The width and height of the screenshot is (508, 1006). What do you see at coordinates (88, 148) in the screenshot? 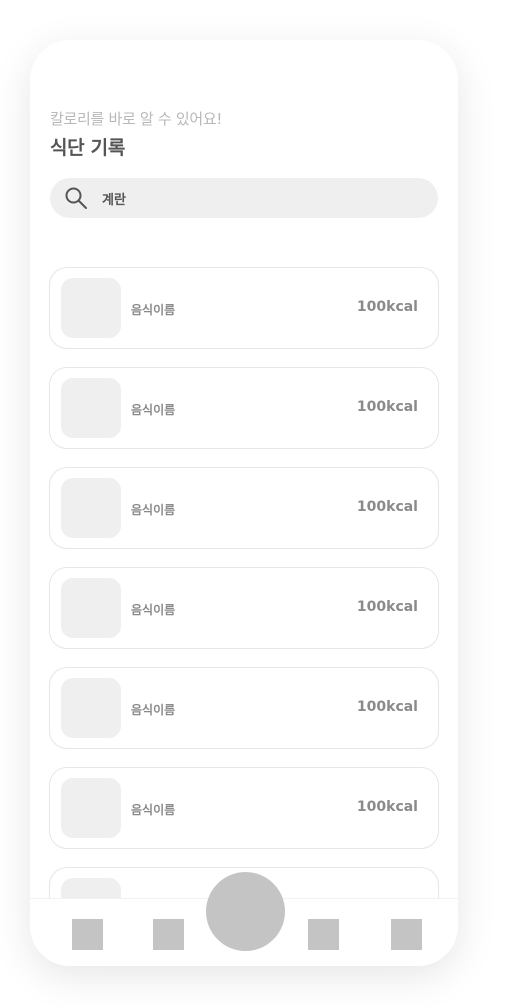
I see `page-title: 식단 기록` at bounding box center [88, 148].